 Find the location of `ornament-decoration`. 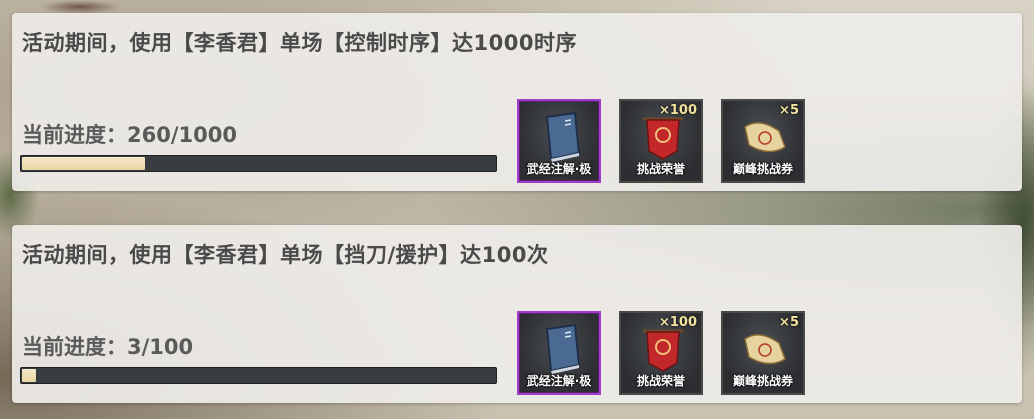

ornament-decoration is located at coordinates (80, 7).